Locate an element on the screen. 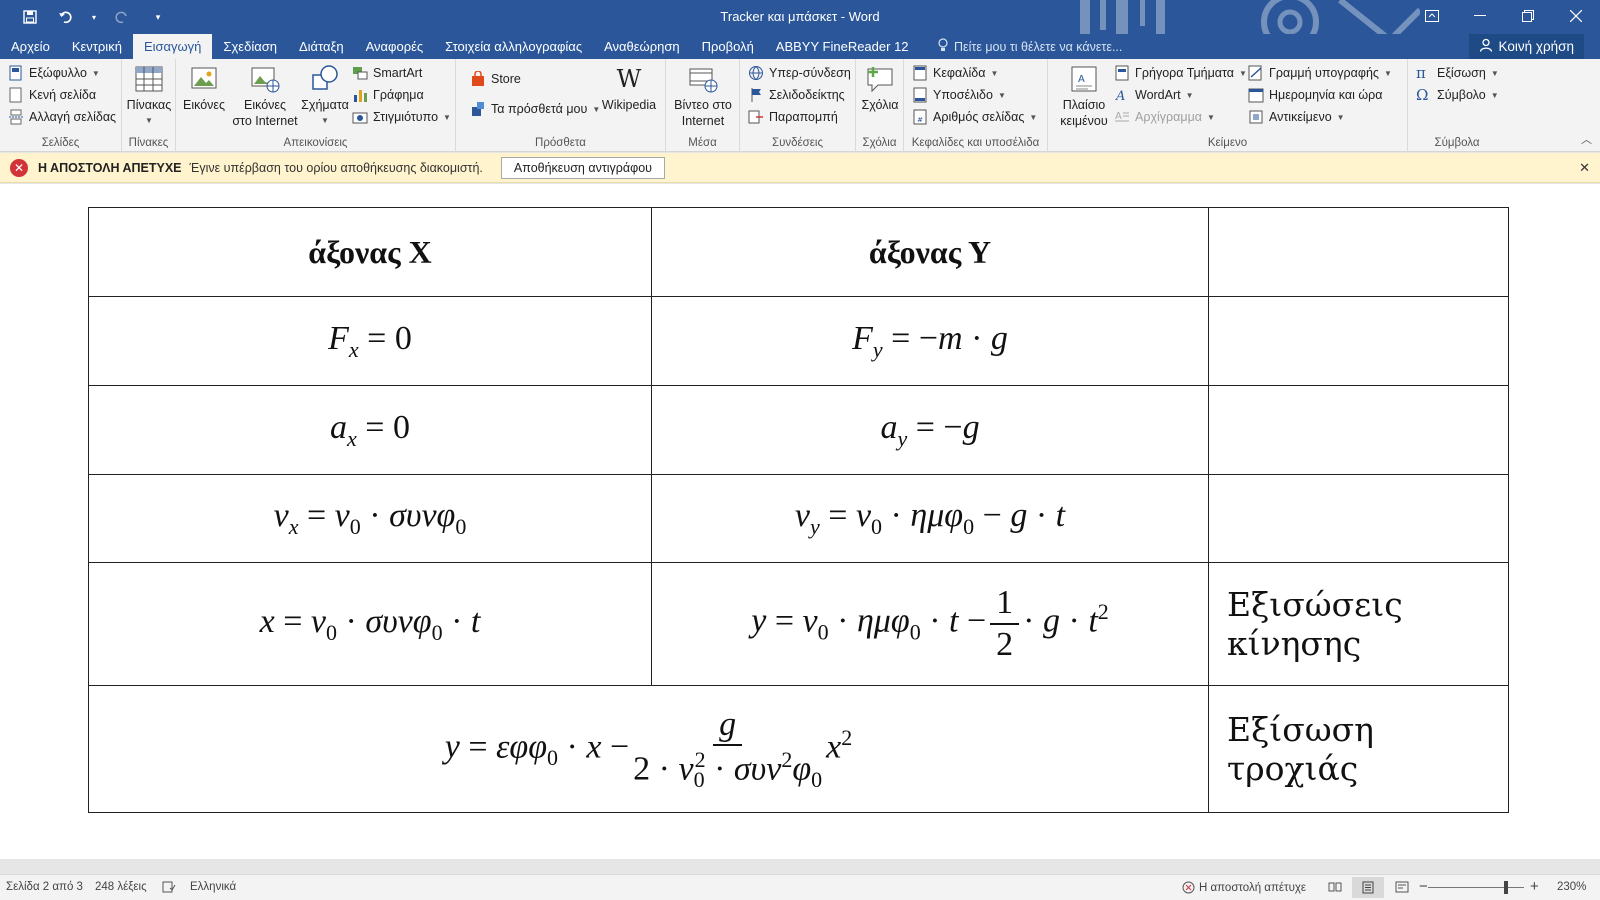 This screenshot has height=900, width=1600. page-number-label: Αριθμός σελίδας is located at coordinates (979, 117).